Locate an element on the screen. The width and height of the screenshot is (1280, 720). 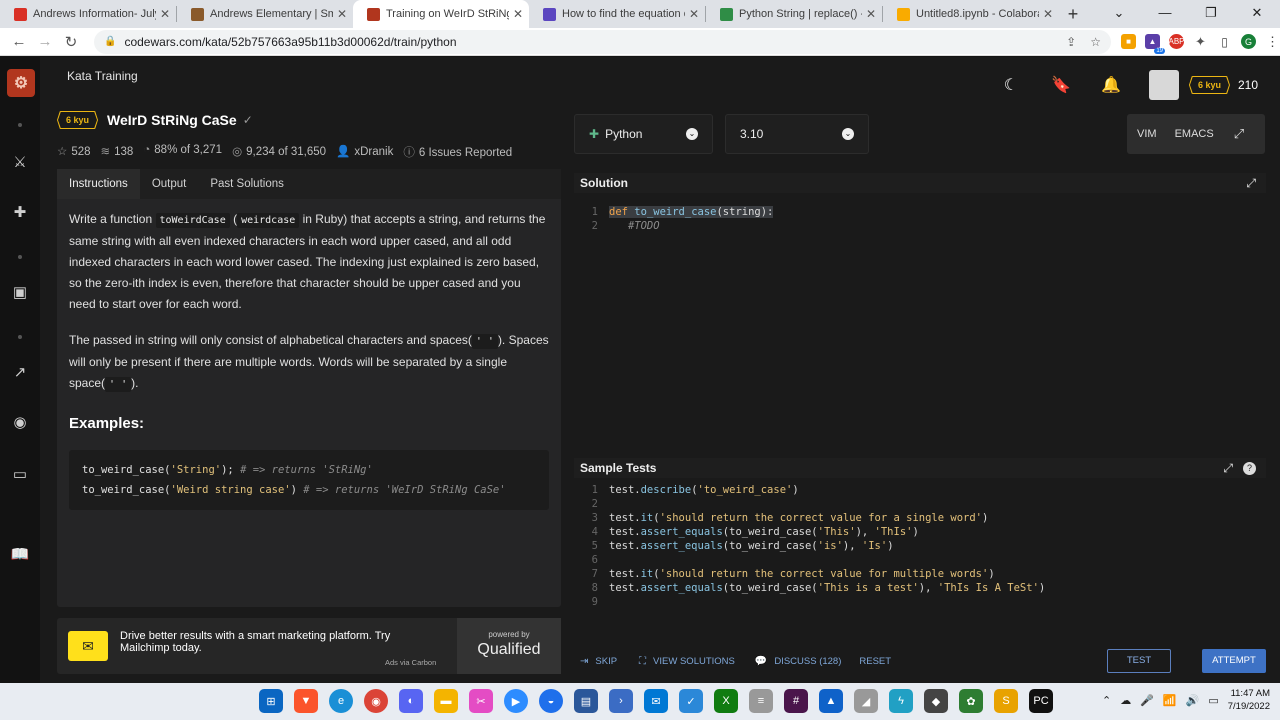
extension-icon: ■ is located at coordinates (1128, 41).